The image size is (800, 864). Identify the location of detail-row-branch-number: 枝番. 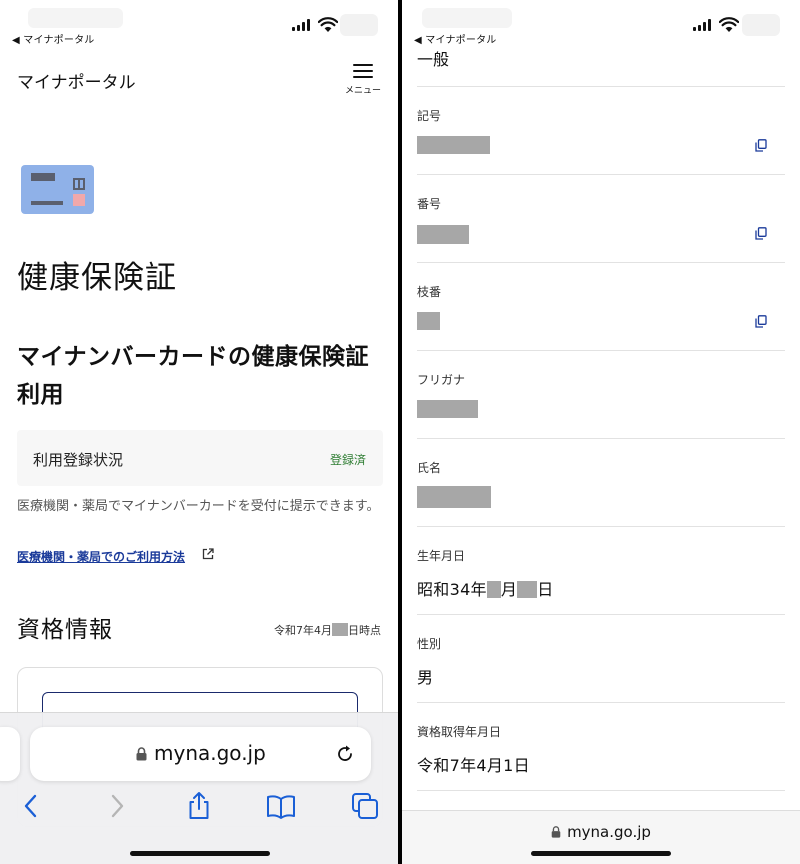
(601, 306).